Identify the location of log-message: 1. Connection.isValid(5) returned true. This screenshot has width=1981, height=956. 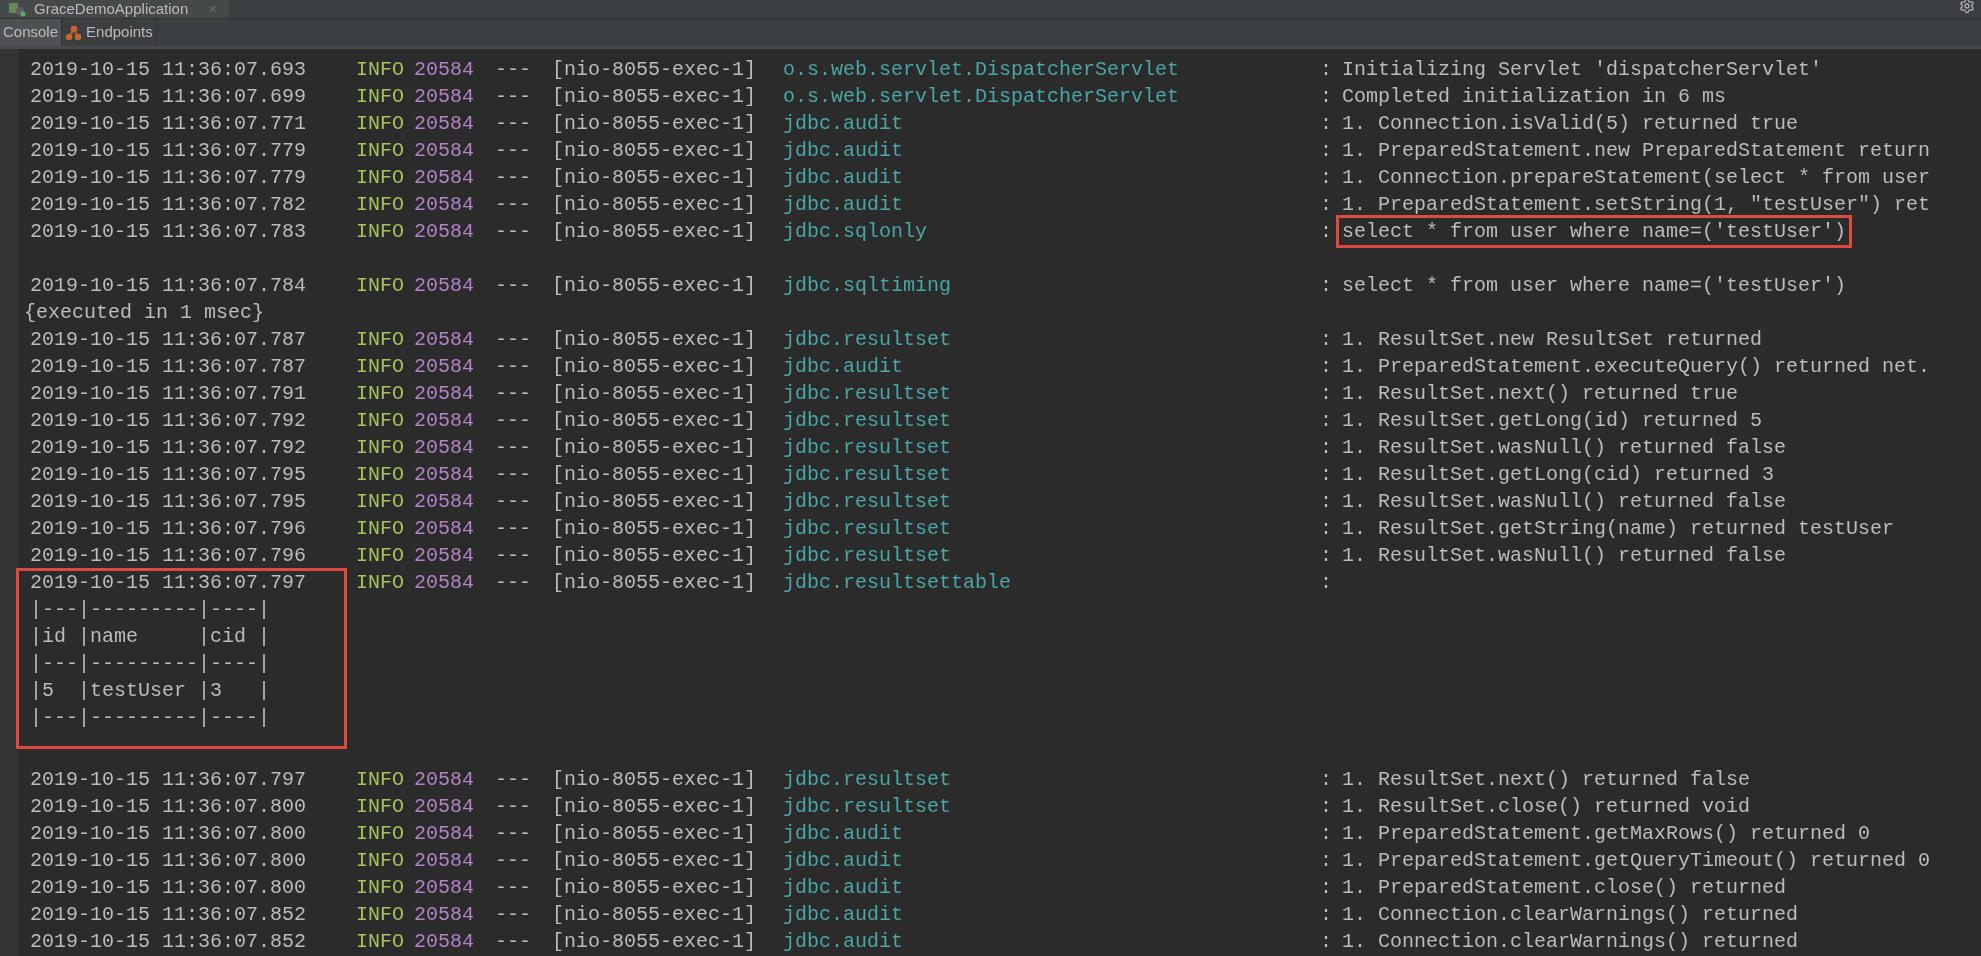
(1570, 124).